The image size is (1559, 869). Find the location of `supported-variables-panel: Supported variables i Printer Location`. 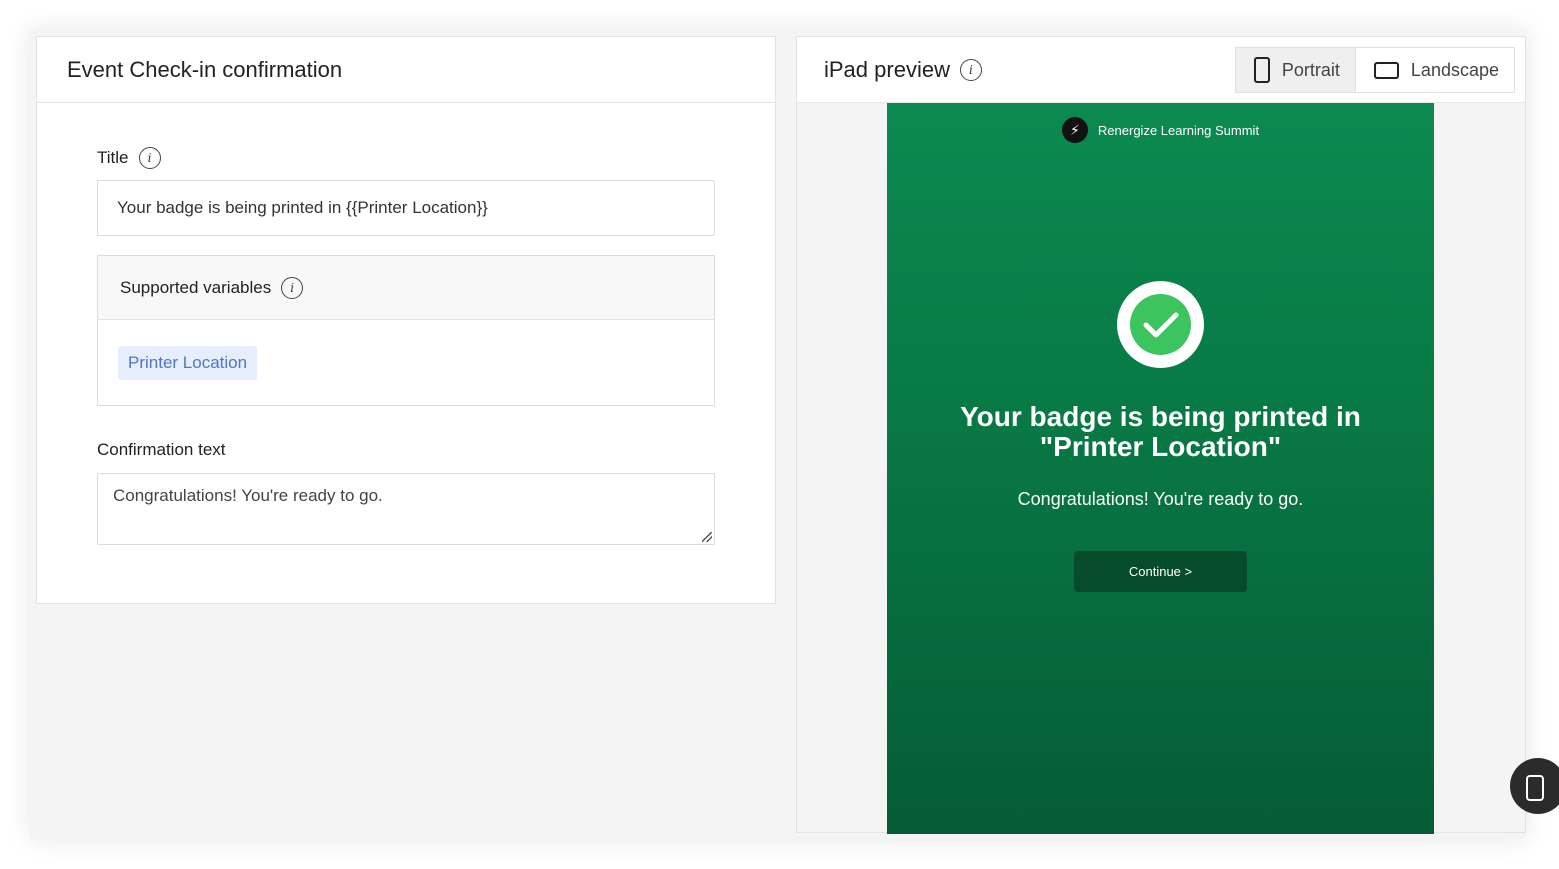

supported-variables-panel: Supported variables i Printer Location is located at coordinates (406, 330).